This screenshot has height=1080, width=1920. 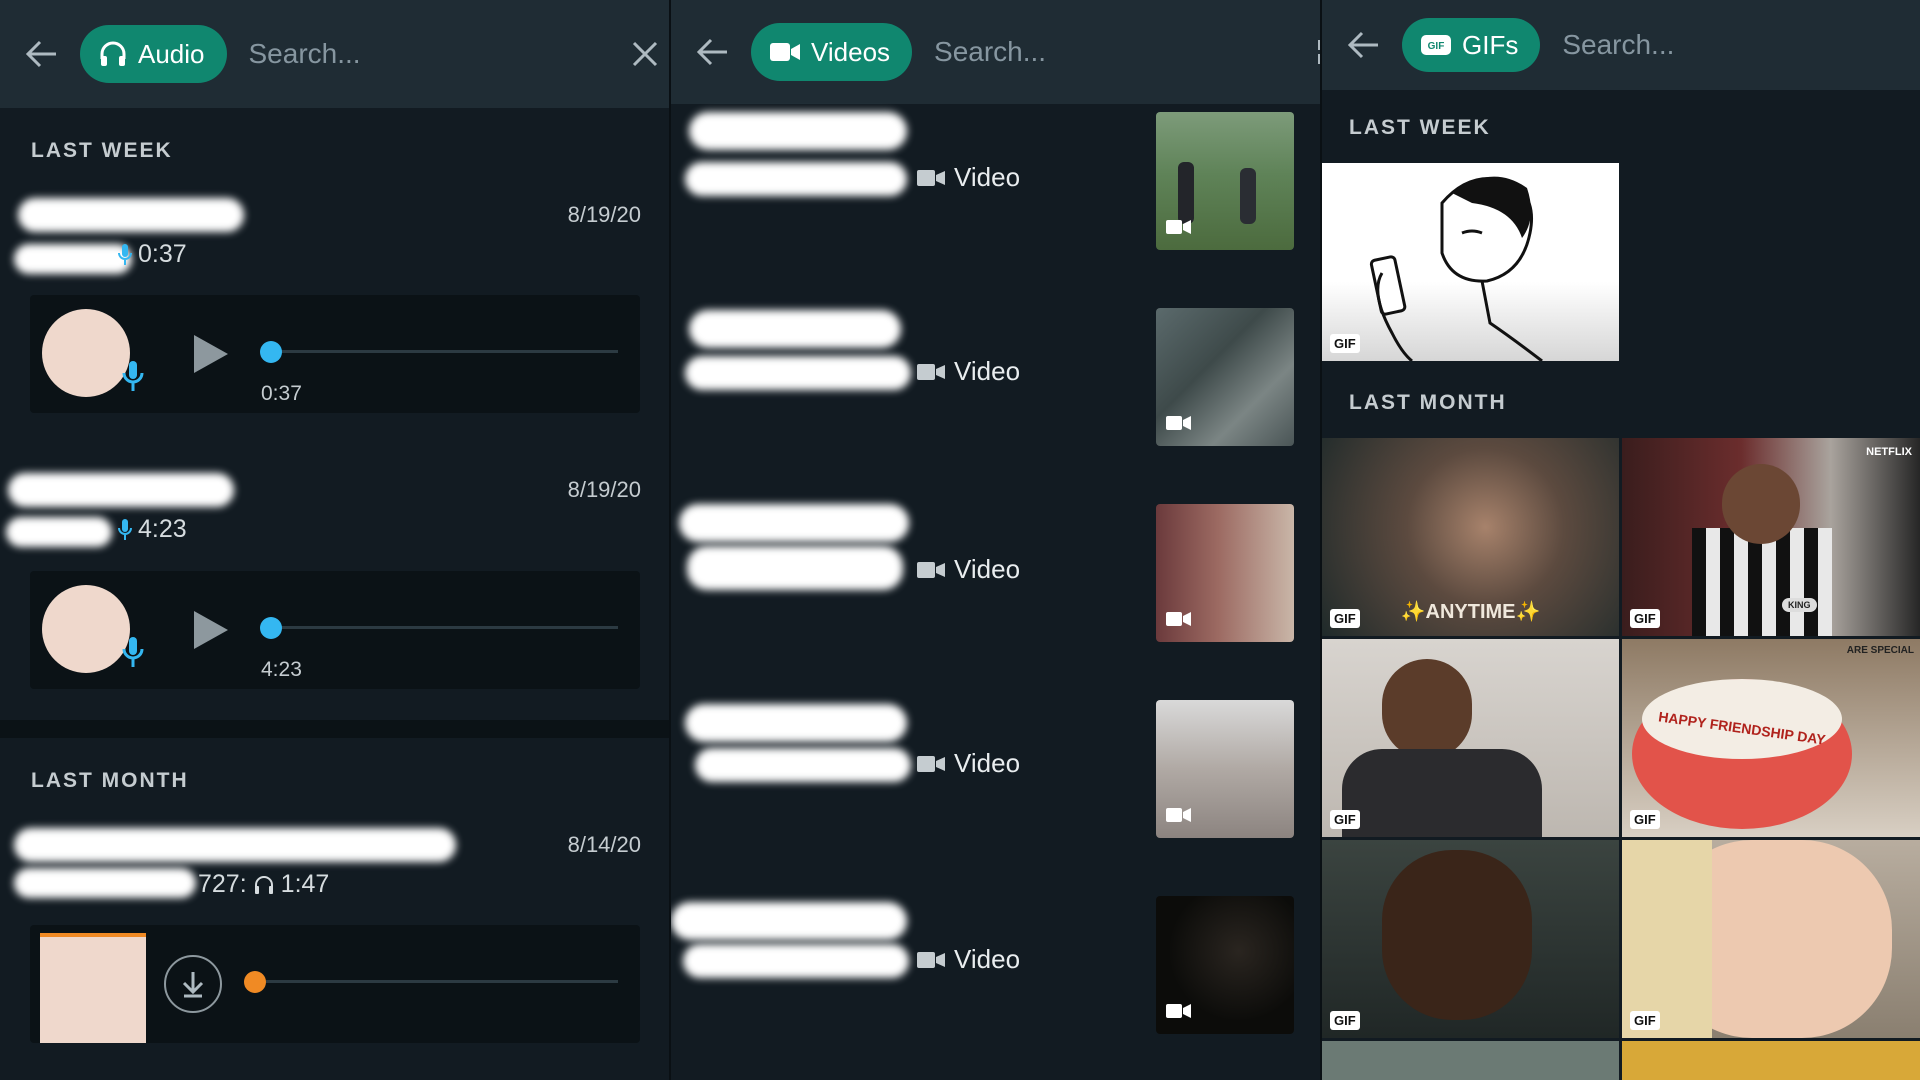 I want to click on audio-filter-chip: Audio, so click(x=153, y=54).